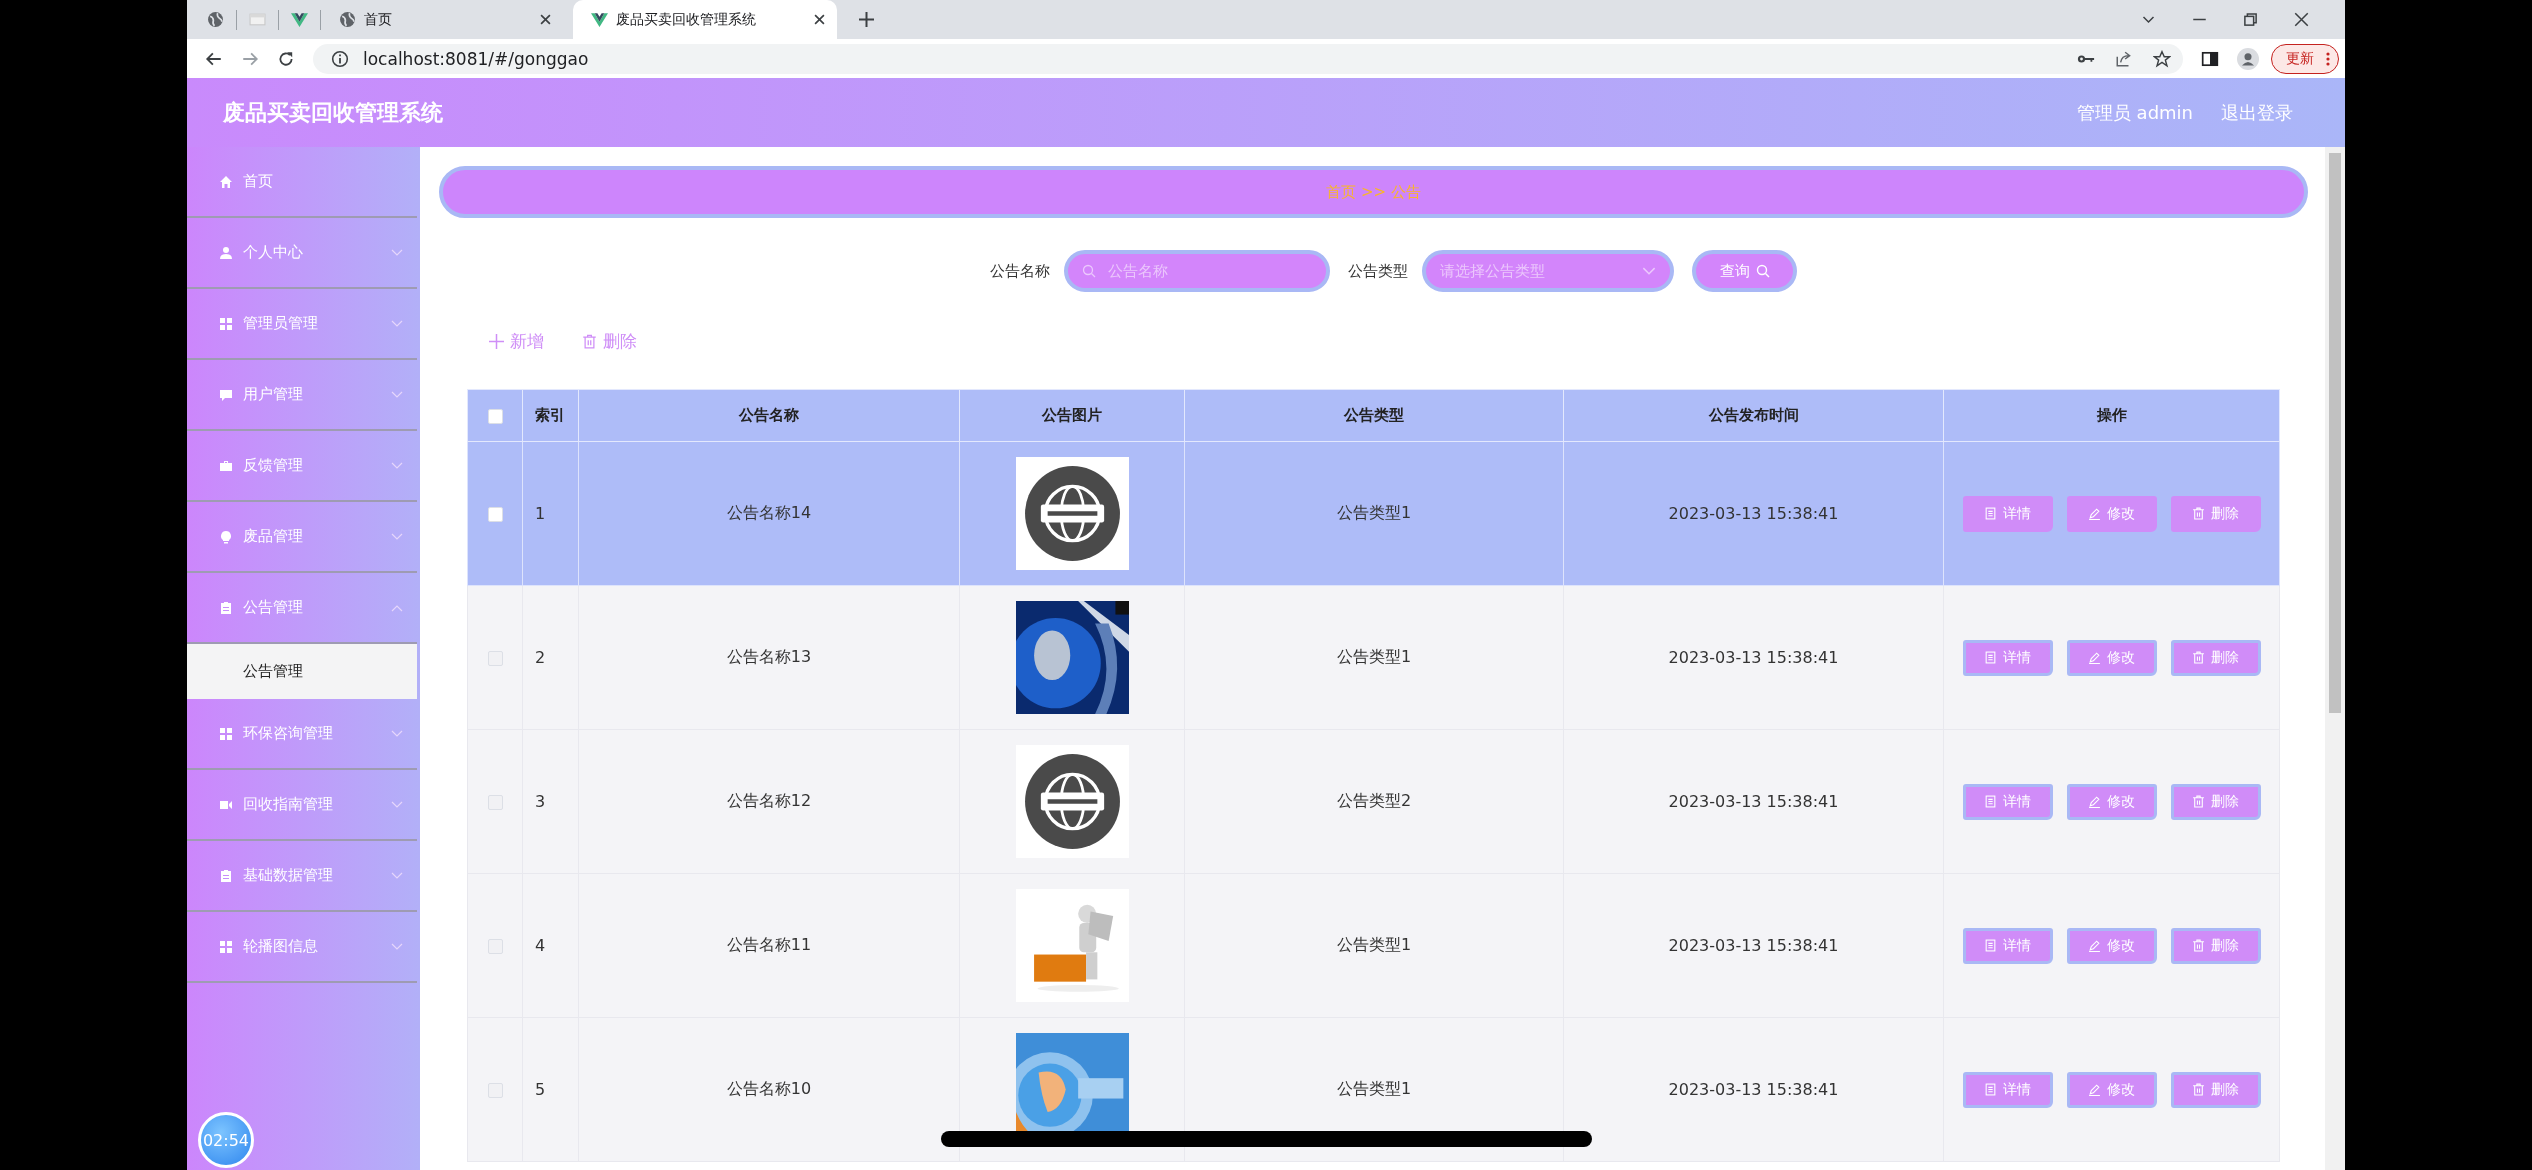  Describe the element at coordinates (226, 465) in the screenshot. I see `briefcase-icon` at that location.